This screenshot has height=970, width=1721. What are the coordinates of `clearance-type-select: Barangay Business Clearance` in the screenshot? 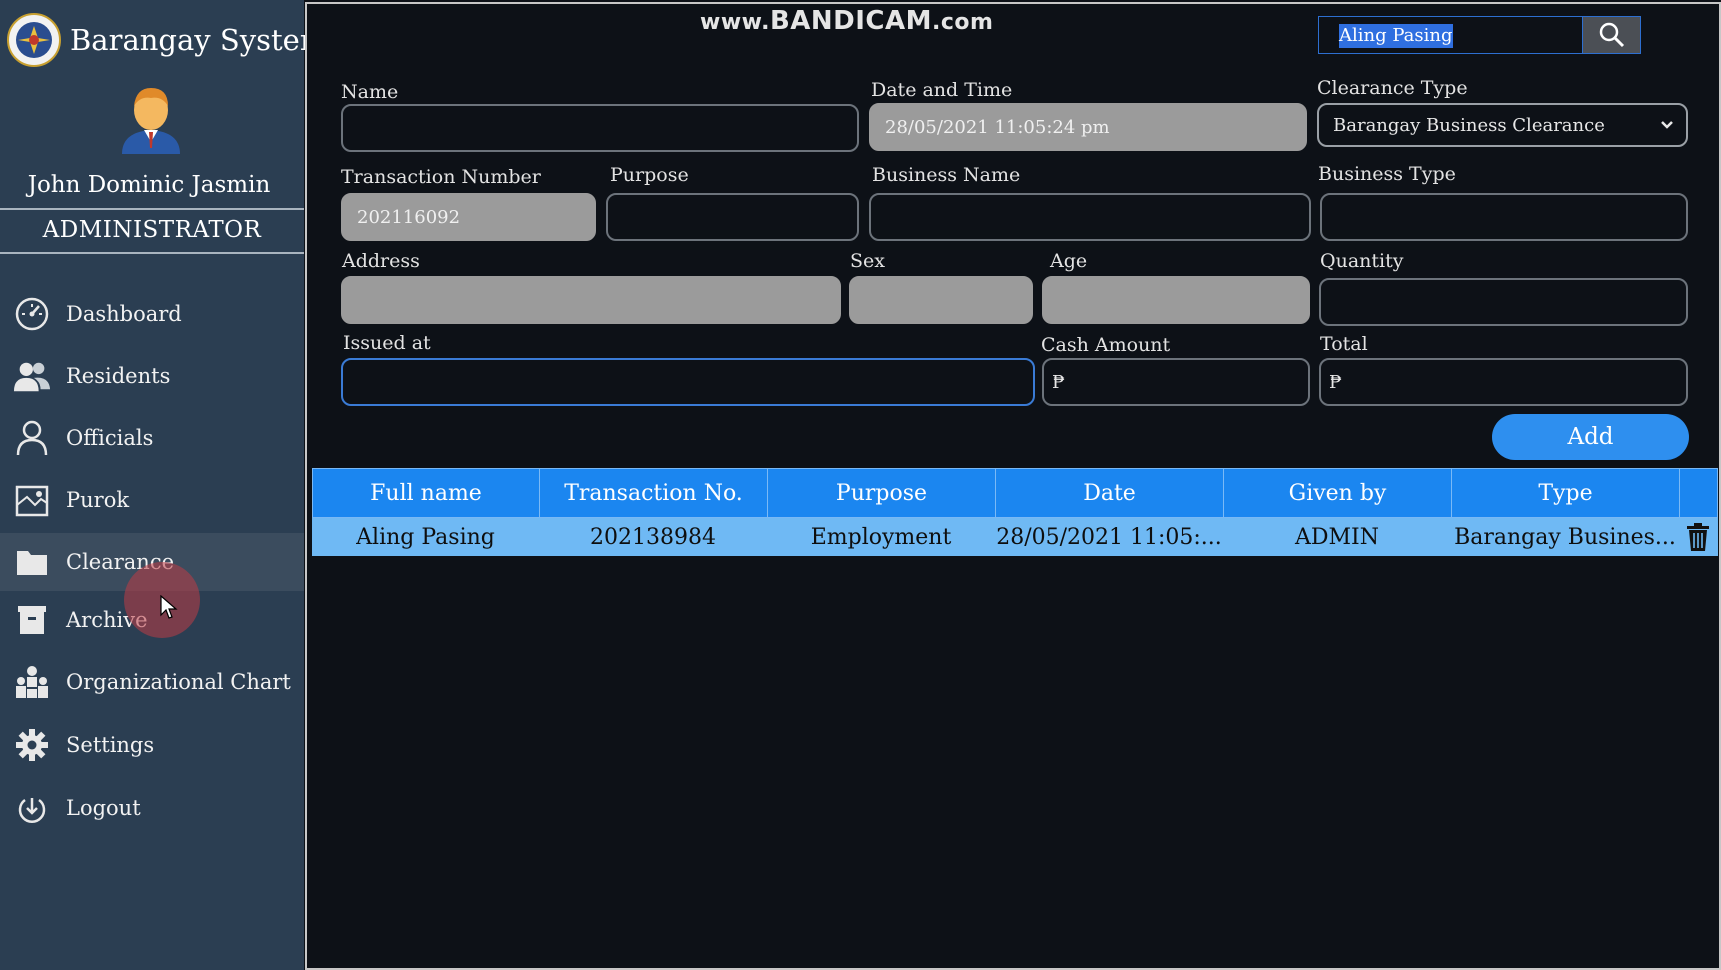 It's located at (1502, 125).